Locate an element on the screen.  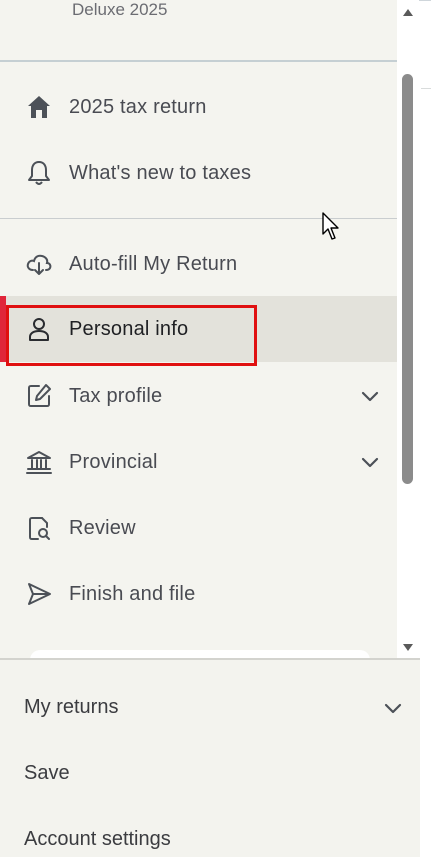
house-icon is located at coordinates (39, 107).